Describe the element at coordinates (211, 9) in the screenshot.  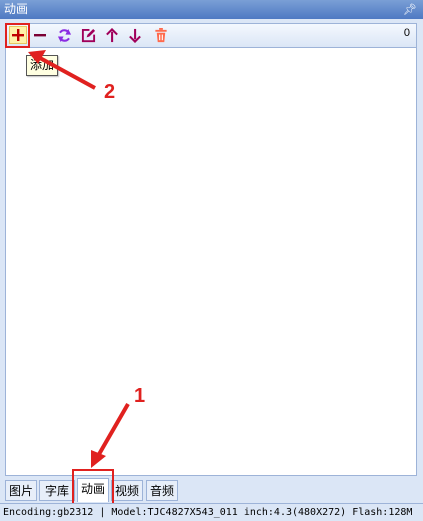
I see `panel-titlebar: 动画 📌︎` at that location.